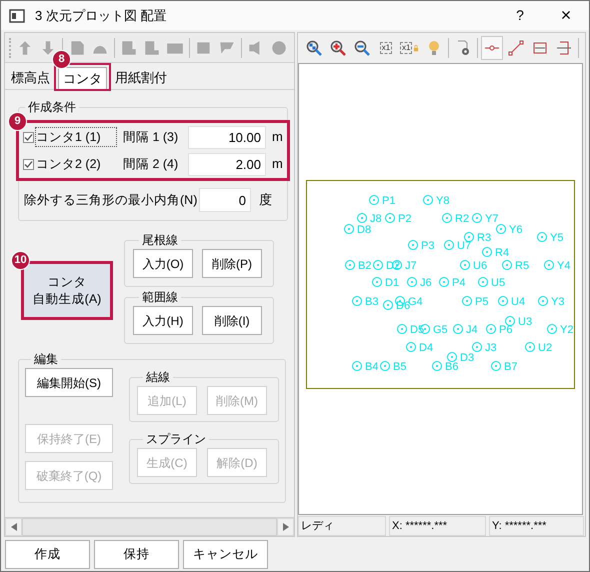 The width and height of the screenshot is (590, 572). I want to click on callout-badge: 10, so click(20, 260).